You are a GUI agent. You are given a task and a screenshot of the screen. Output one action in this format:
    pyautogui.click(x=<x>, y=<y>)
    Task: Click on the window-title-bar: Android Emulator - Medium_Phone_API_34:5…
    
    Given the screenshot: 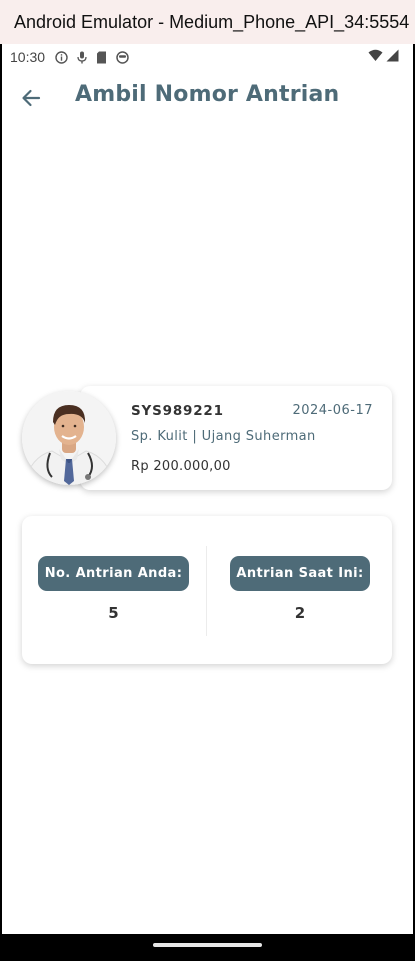 What is the action you would take?
    pyautogui.click(x=207, y=22)
    